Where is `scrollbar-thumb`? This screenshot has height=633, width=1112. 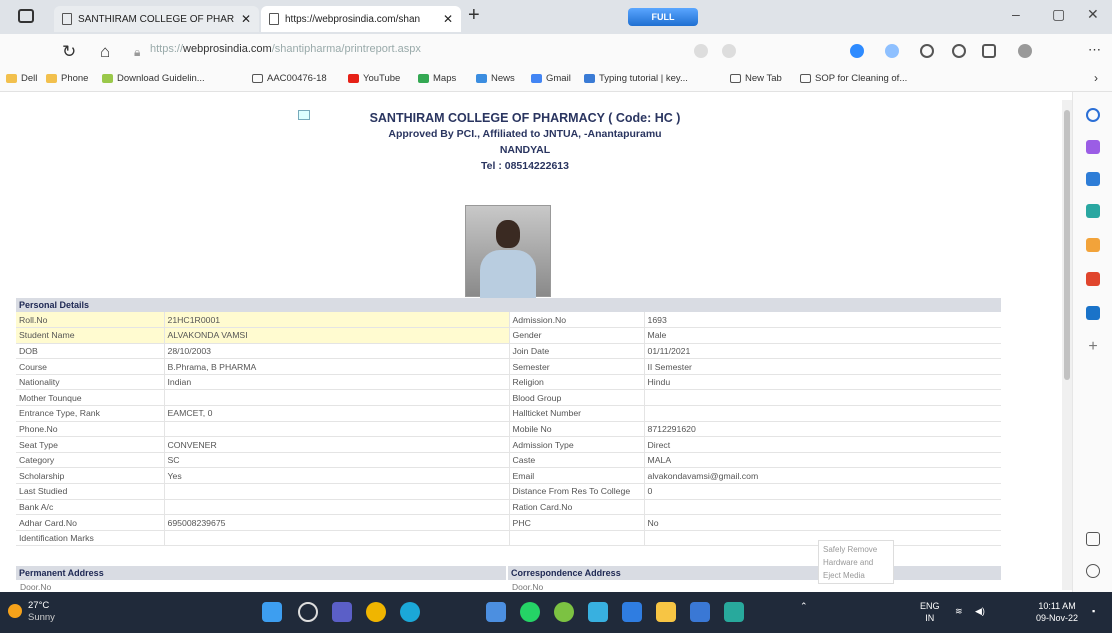 scrollbar-thumb is located at coordinates (1067, 245).